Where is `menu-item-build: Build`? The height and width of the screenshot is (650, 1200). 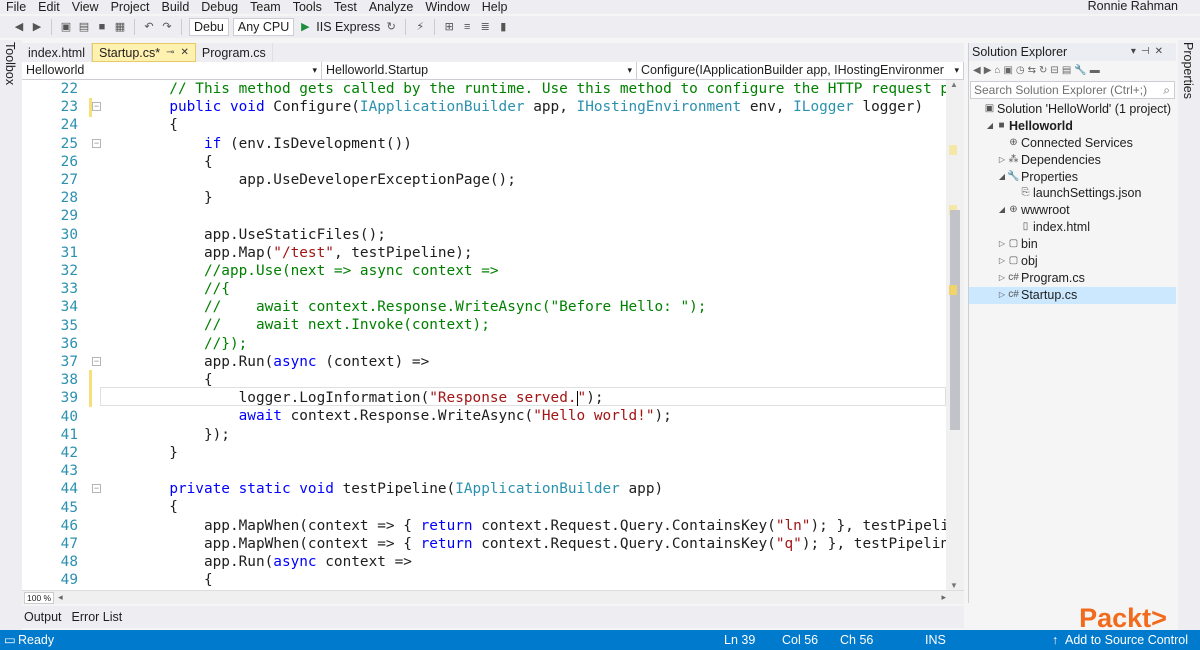
menu-item-build: Build is located at coordinates (175, 7).